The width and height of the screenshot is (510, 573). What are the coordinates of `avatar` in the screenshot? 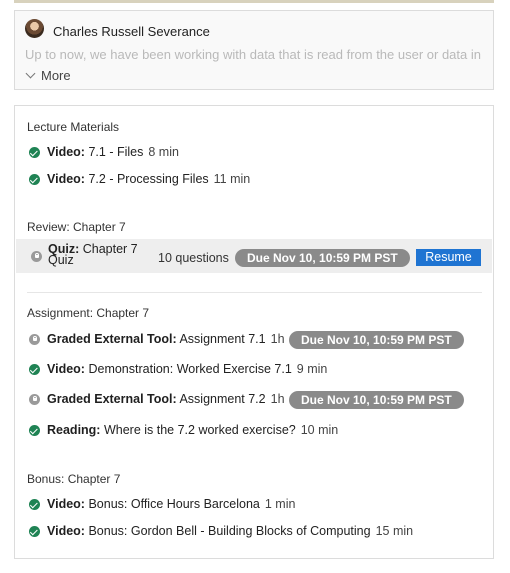 It's located at (34, 28).